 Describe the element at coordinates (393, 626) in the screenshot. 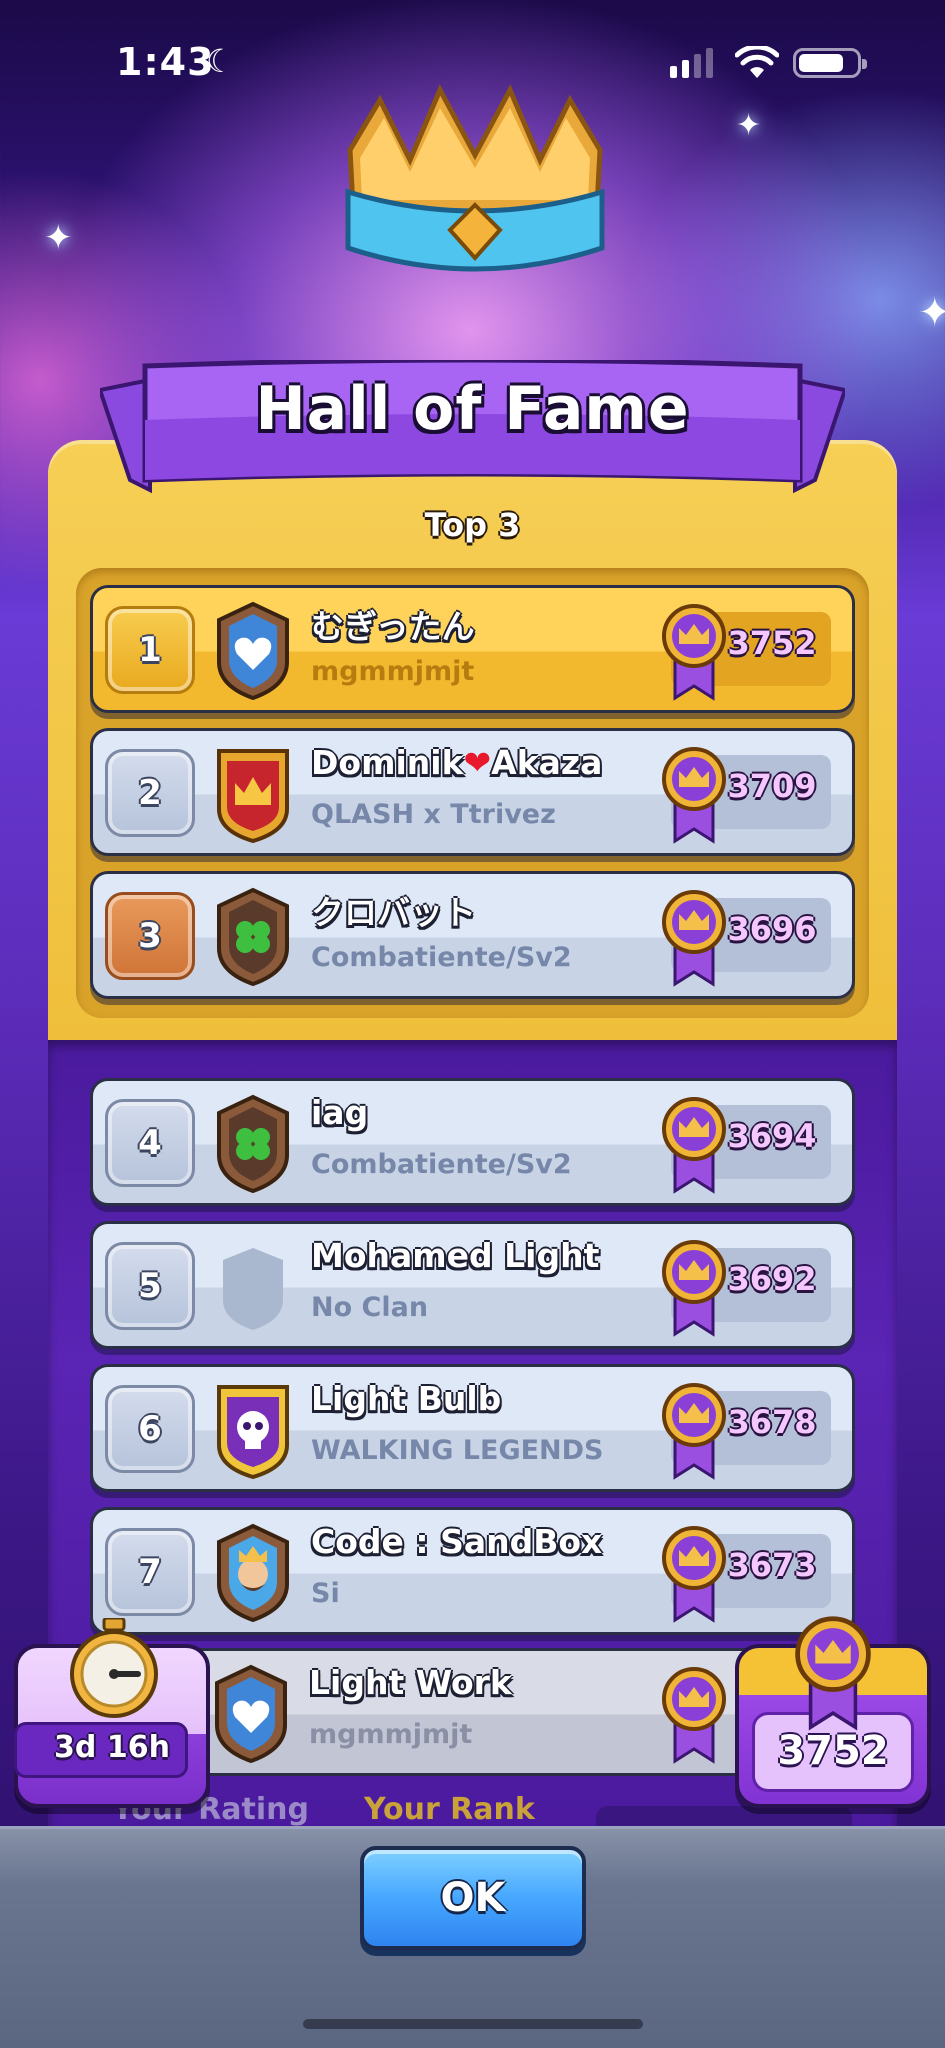

I see `player-name: むぎったん` at that location.